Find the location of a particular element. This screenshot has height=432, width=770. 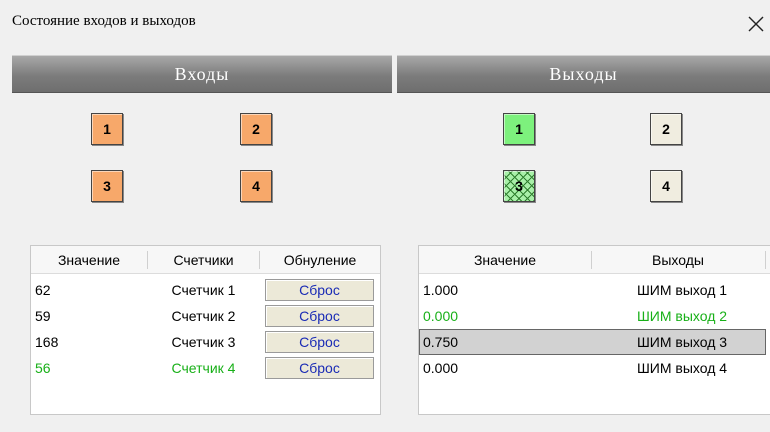

window-title: Состояние входов и выходов is located at coordinates (104, 21).